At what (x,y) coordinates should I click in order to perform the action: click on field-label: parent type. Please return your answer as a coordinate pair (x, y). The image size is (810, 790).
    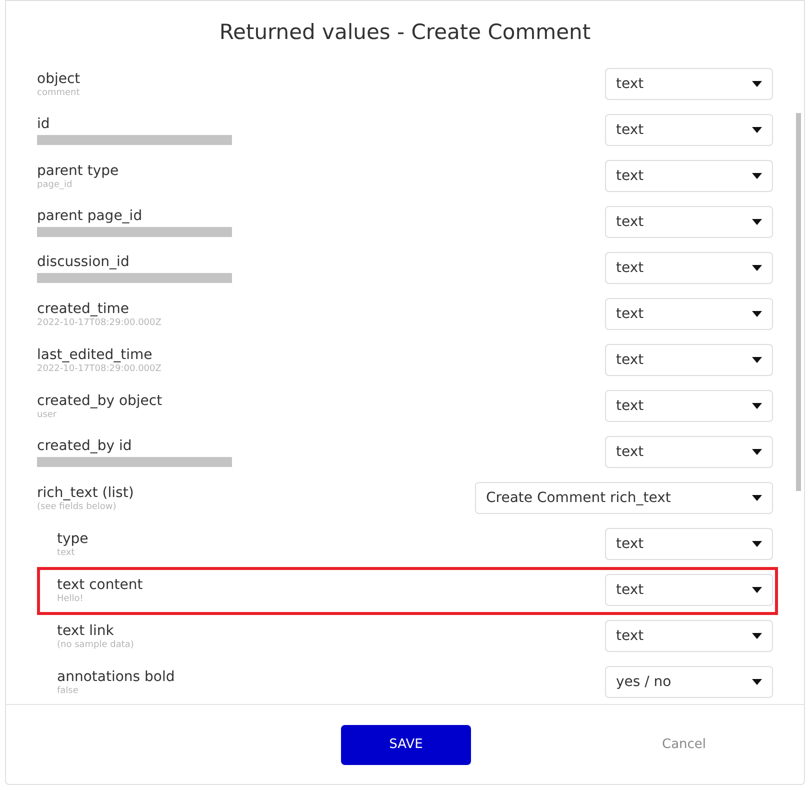
    Looking at the image, I should click on (78, 171).